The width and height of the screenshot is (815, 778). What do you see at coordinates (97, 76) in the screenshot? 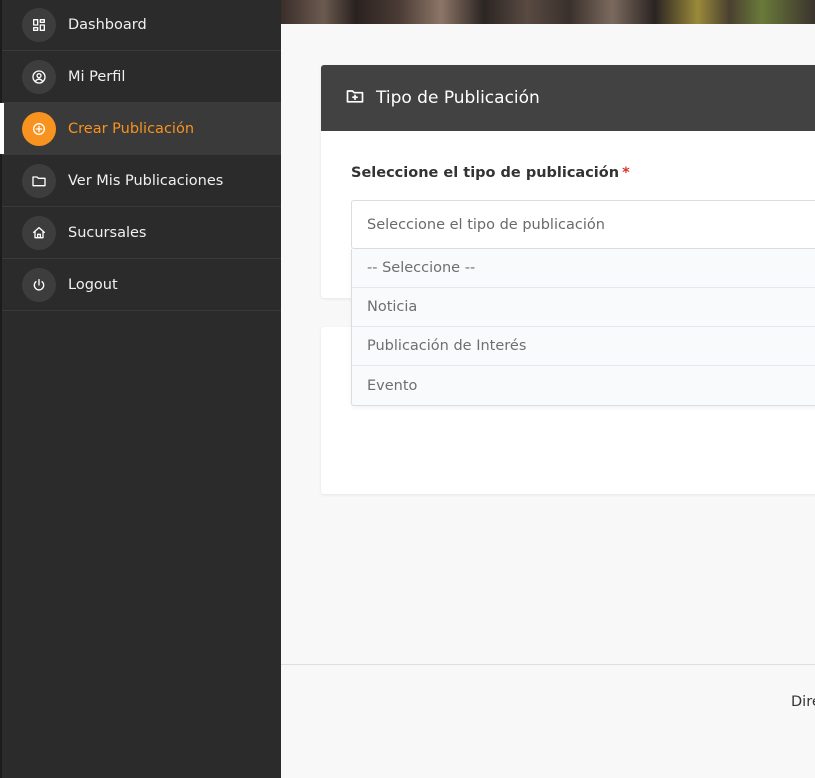
I see `sidebar-item-label: Mi Perfil` at bounding box center [97, 76].